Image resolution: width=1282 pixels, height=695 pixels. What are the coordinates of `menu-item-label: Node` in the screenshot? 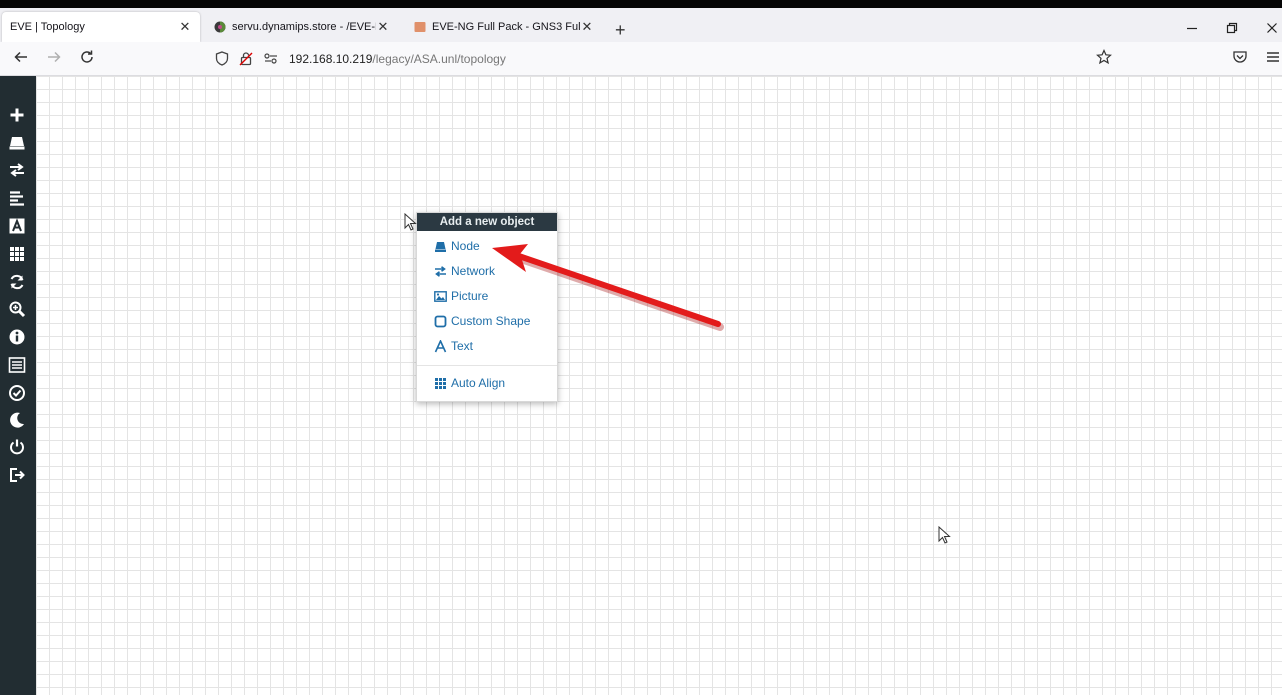 It's located at (465, 246).